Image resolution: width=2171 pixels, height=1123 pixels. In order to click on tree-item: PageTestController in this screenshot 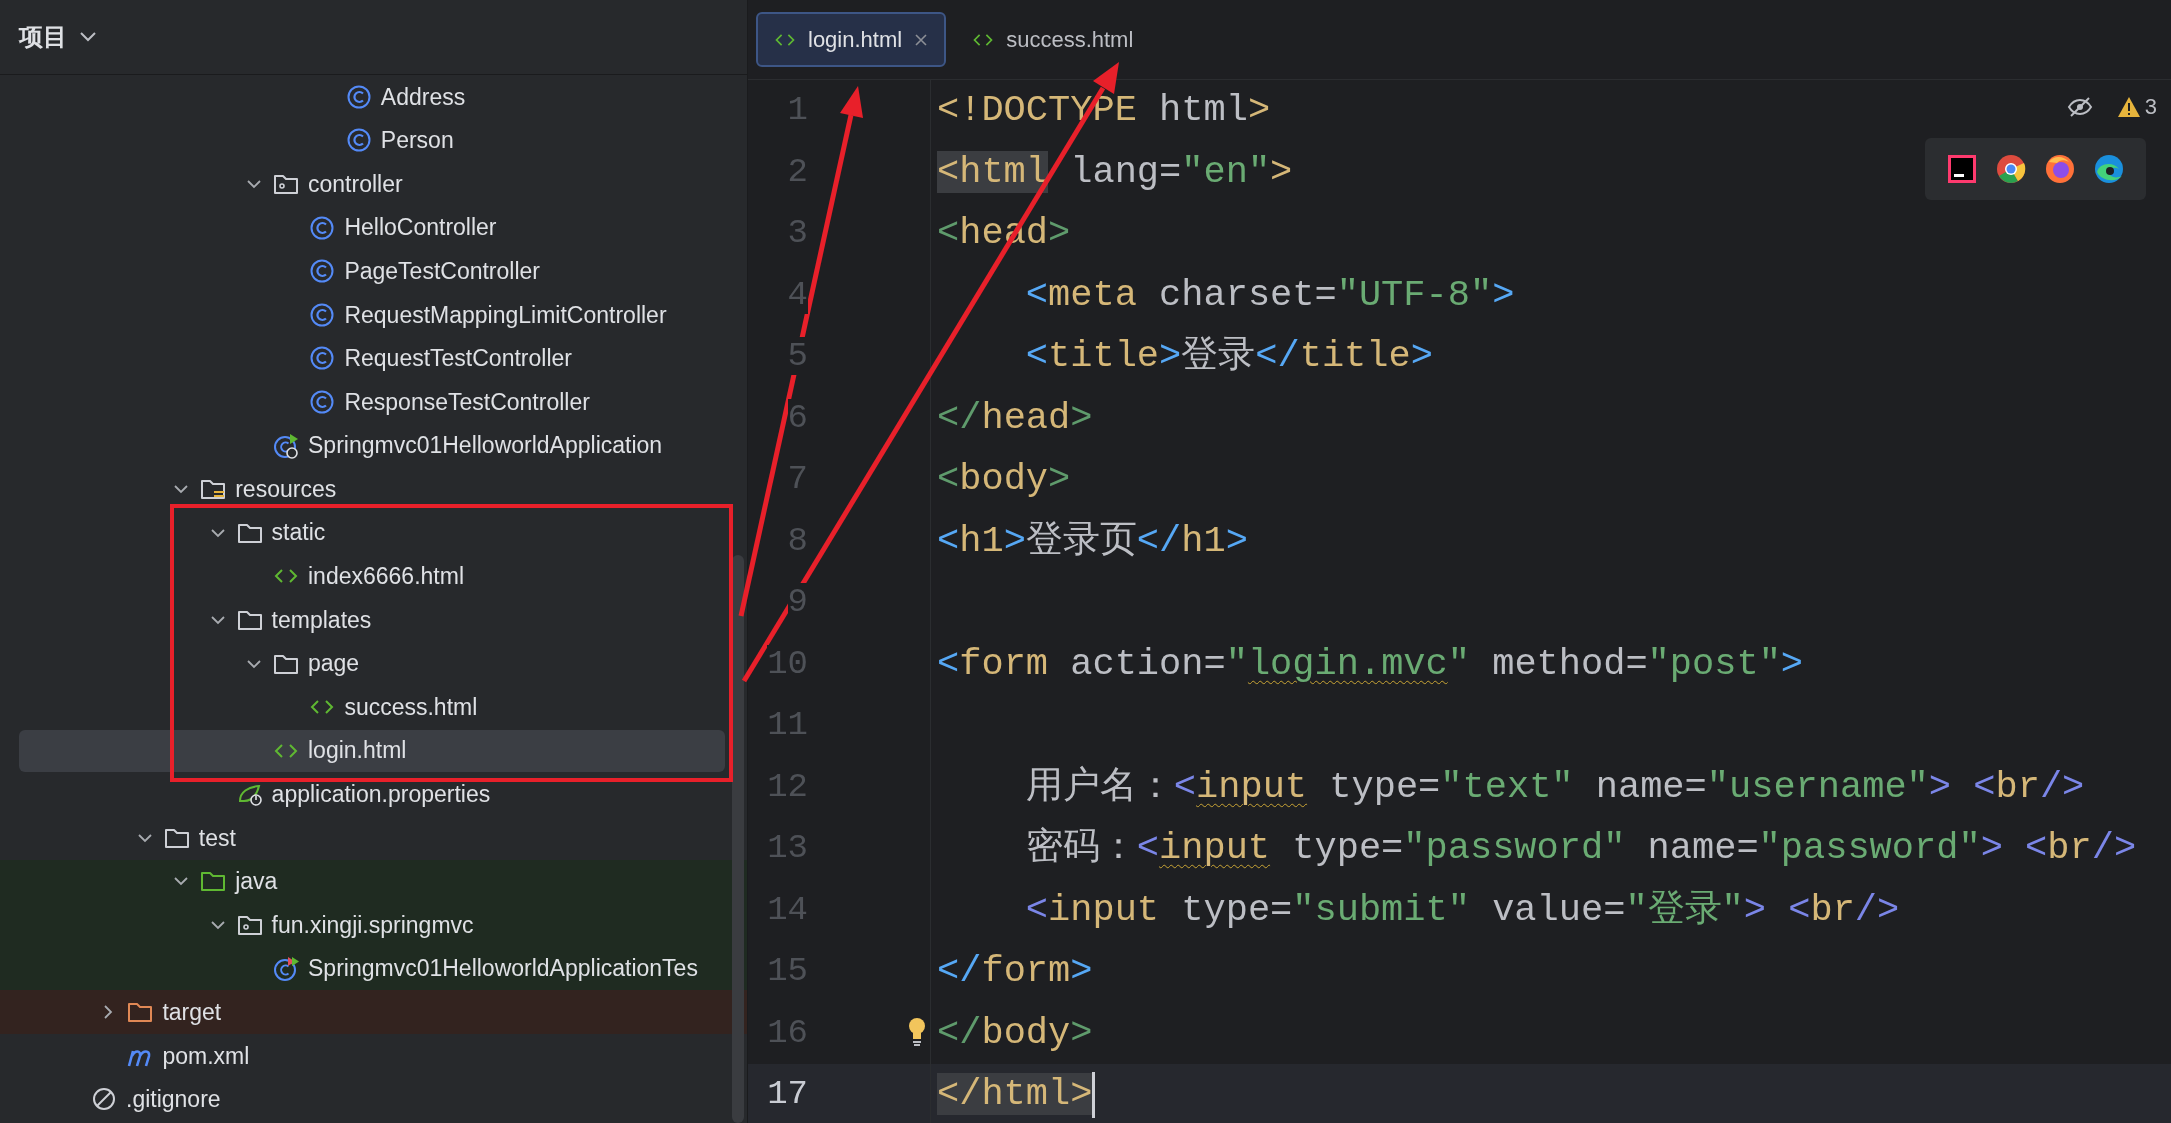, I will do `click(442, 271)`.